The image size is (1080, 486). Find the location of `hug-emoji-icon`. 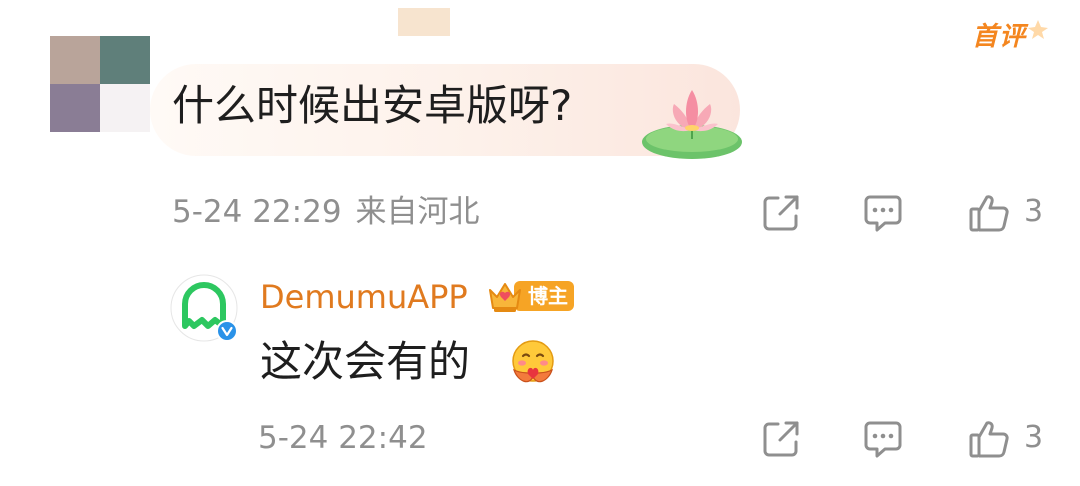

hug-emoji-icon is located at coordinates (533, 363).